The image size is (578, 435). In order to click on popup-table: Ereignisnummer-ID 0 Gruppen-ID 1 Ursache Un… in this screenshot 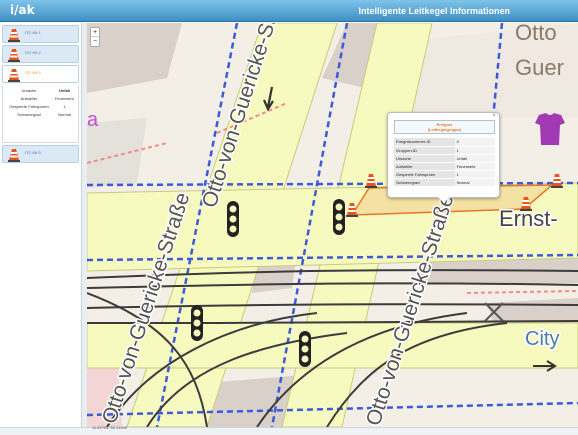, I will do `click(444, 162)`.